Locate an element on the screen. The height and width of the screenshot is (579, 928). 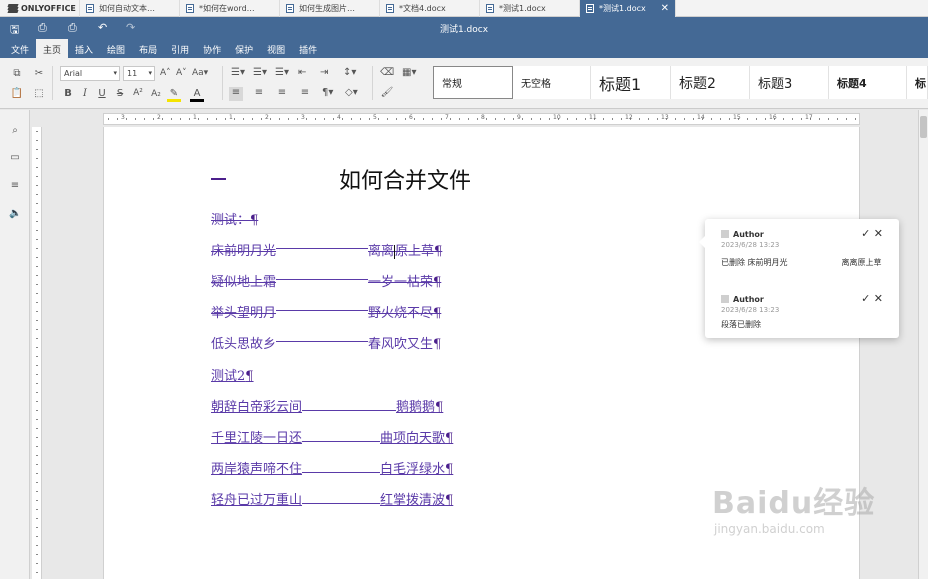
style-heading4: 标题4 is located at coordinates (868, 82).